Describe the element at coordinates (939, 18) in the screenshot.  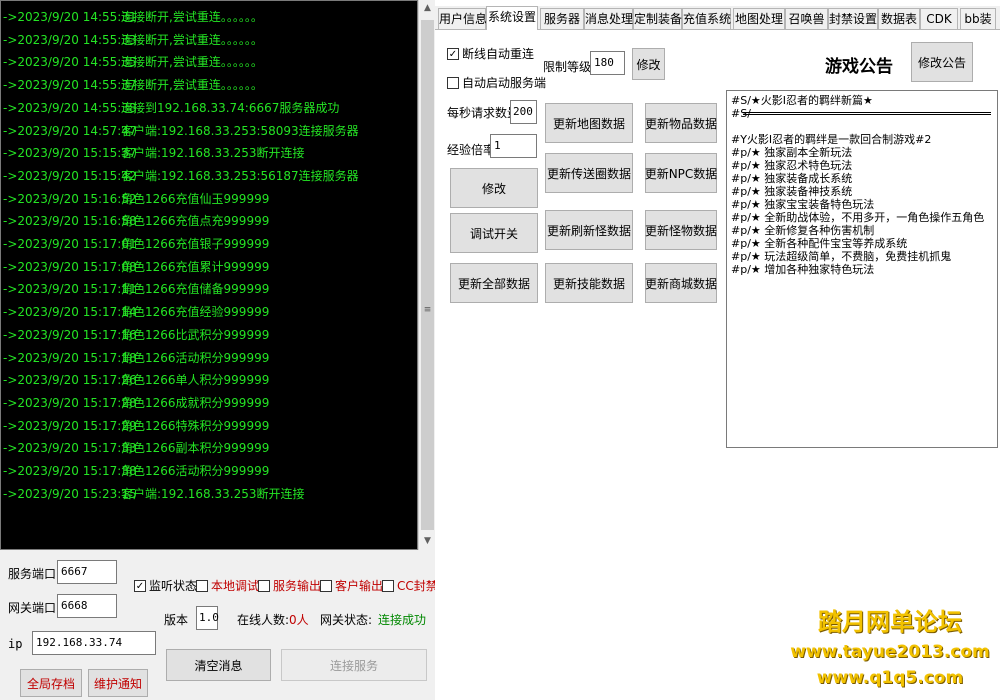
I see `tab-10: CDK` at that location.